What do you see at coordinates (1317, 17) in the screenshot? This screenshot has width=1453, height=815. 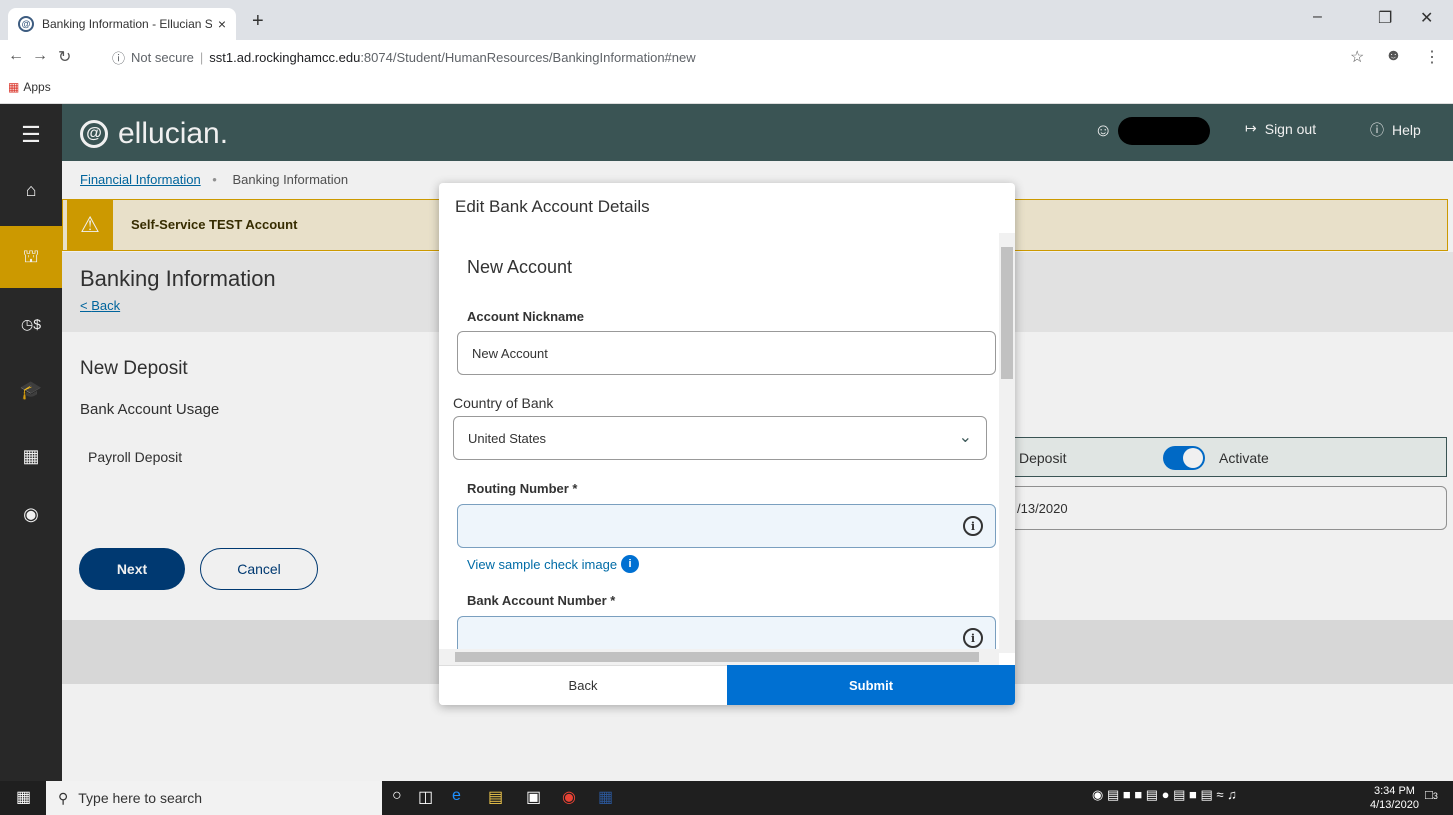 I see `minimize-icon: –` at bounding box center [1317, 17].